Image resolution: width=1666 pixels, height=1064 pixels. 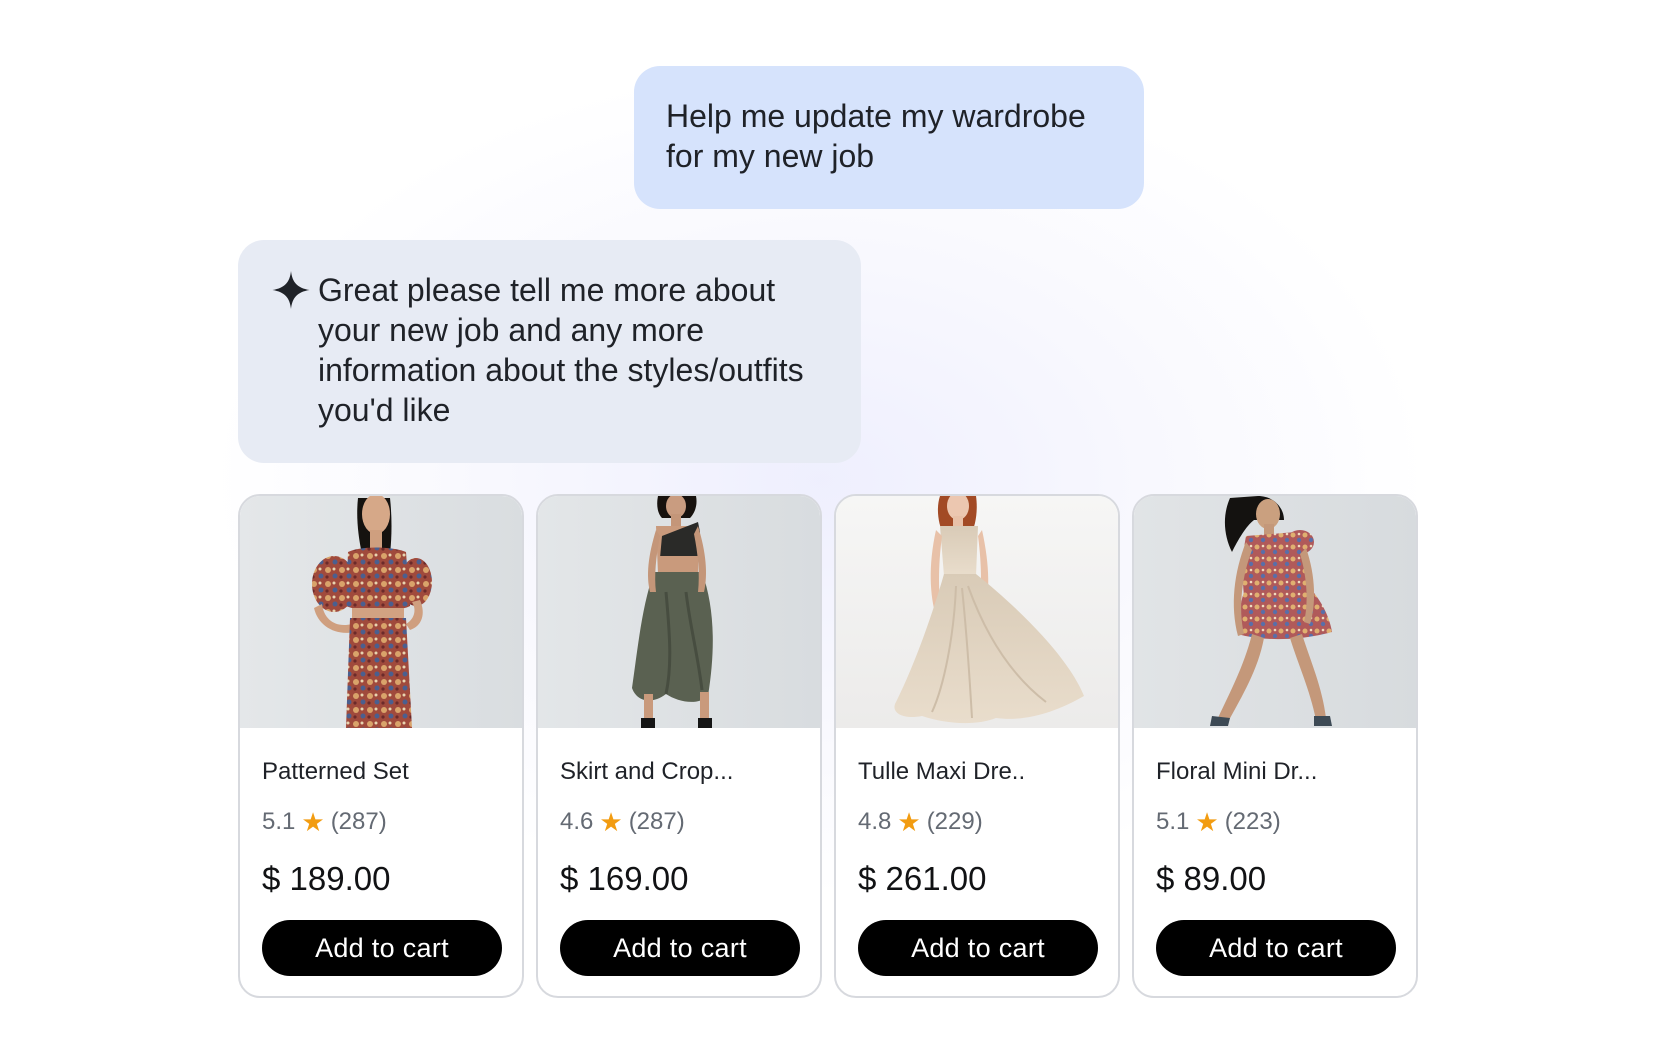 What do you see at coordinates (1211, 878) in the screenshot?
I see `product-price: $ 89.00` at bounding box center [1211, 878].